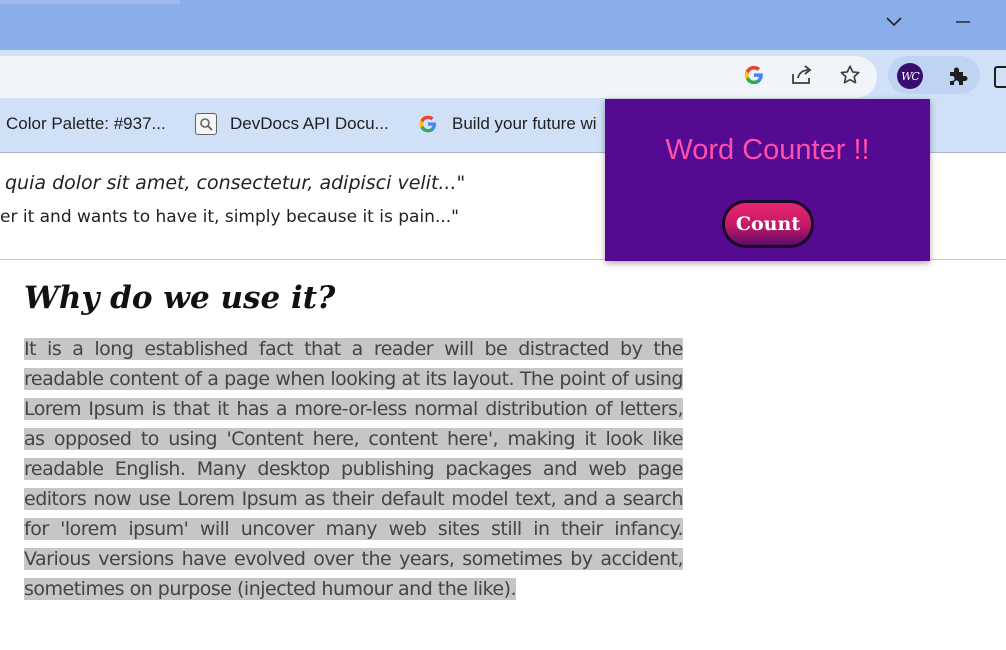  What do you see at coordinates (503, 25) in the screenshot?
I see `browser-titlebar` at bounding box center [503, 25].